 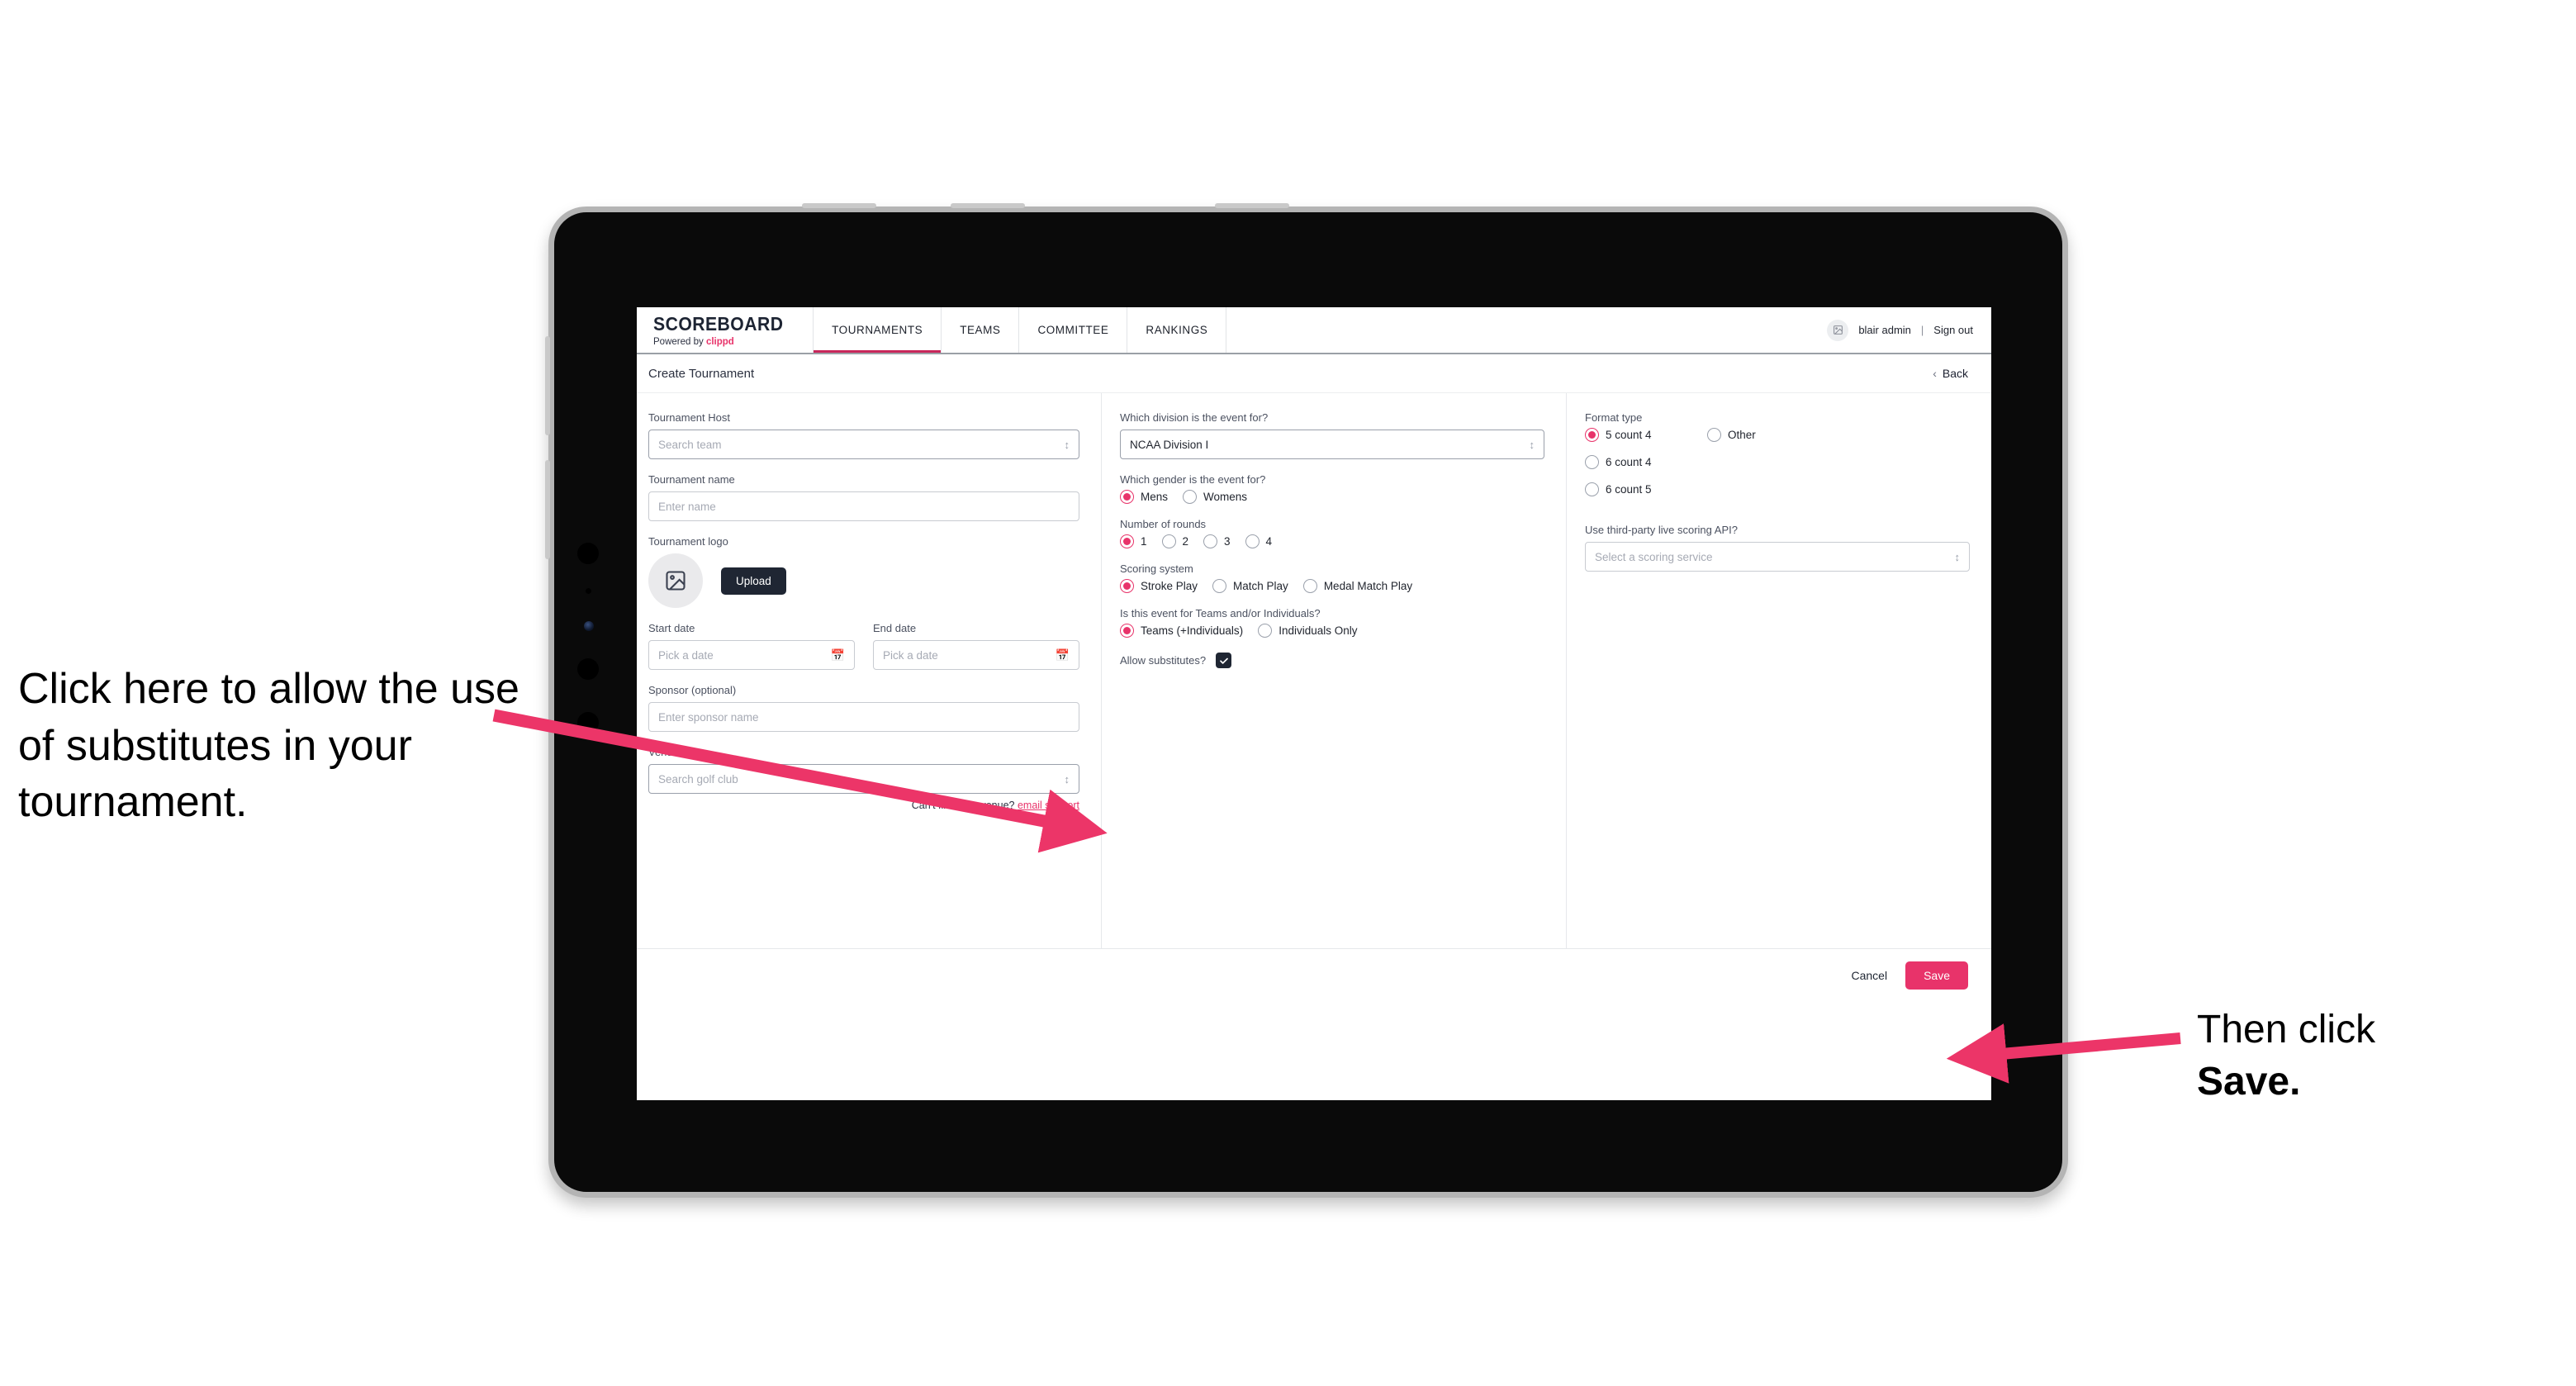 I want to click on division-label: Which division is the event for?, so click(x=1194, y=417).